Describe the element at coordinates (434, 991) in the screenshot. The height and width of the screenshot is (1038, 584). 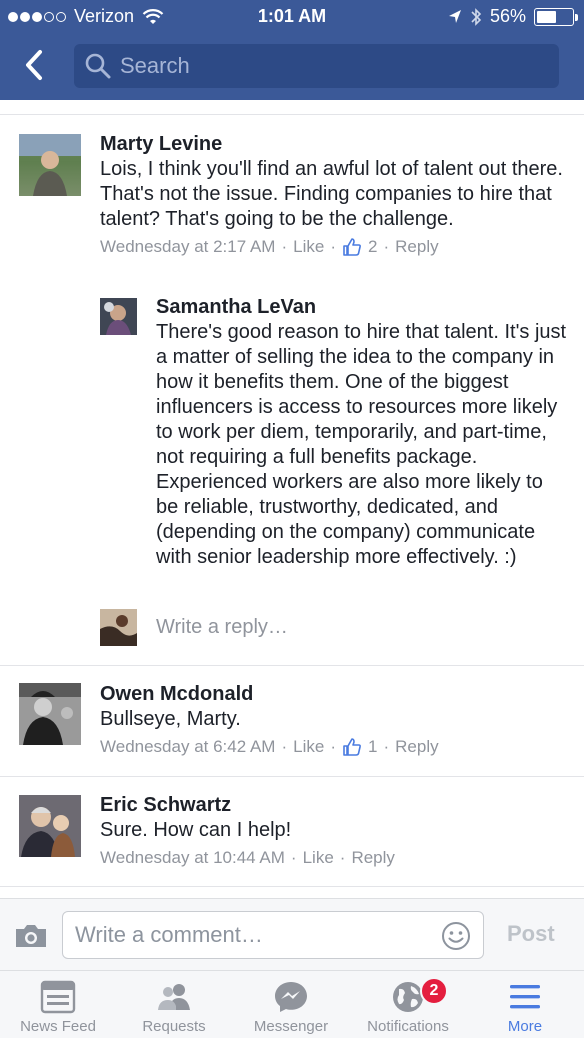
I see `notification-badge: 2` at that location.